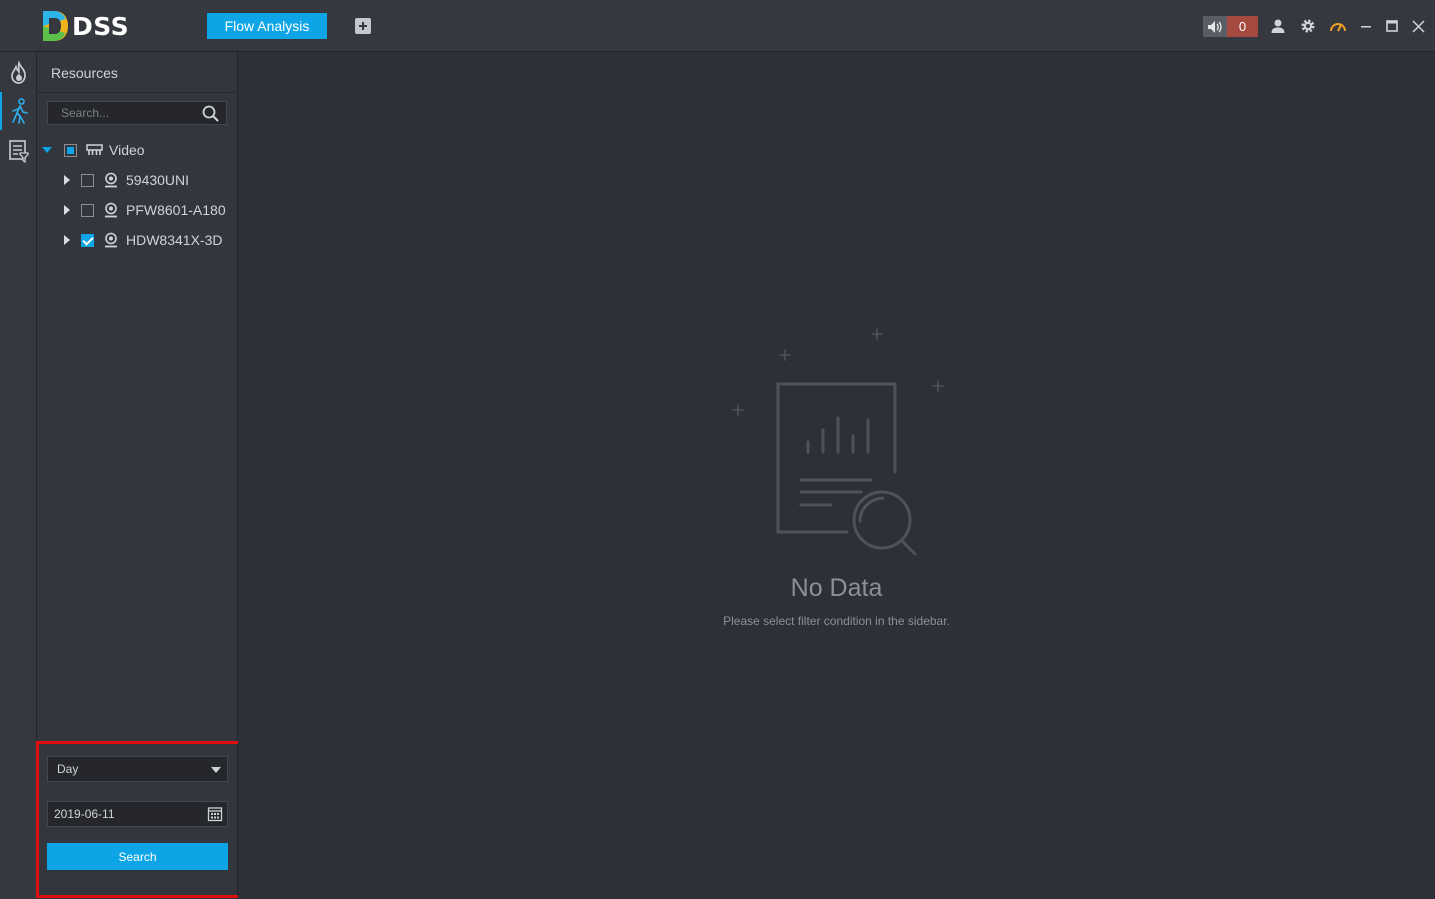  Describe the element at coordinates (123, 113) in the screenshot. I see `resource-search-input` at that location.